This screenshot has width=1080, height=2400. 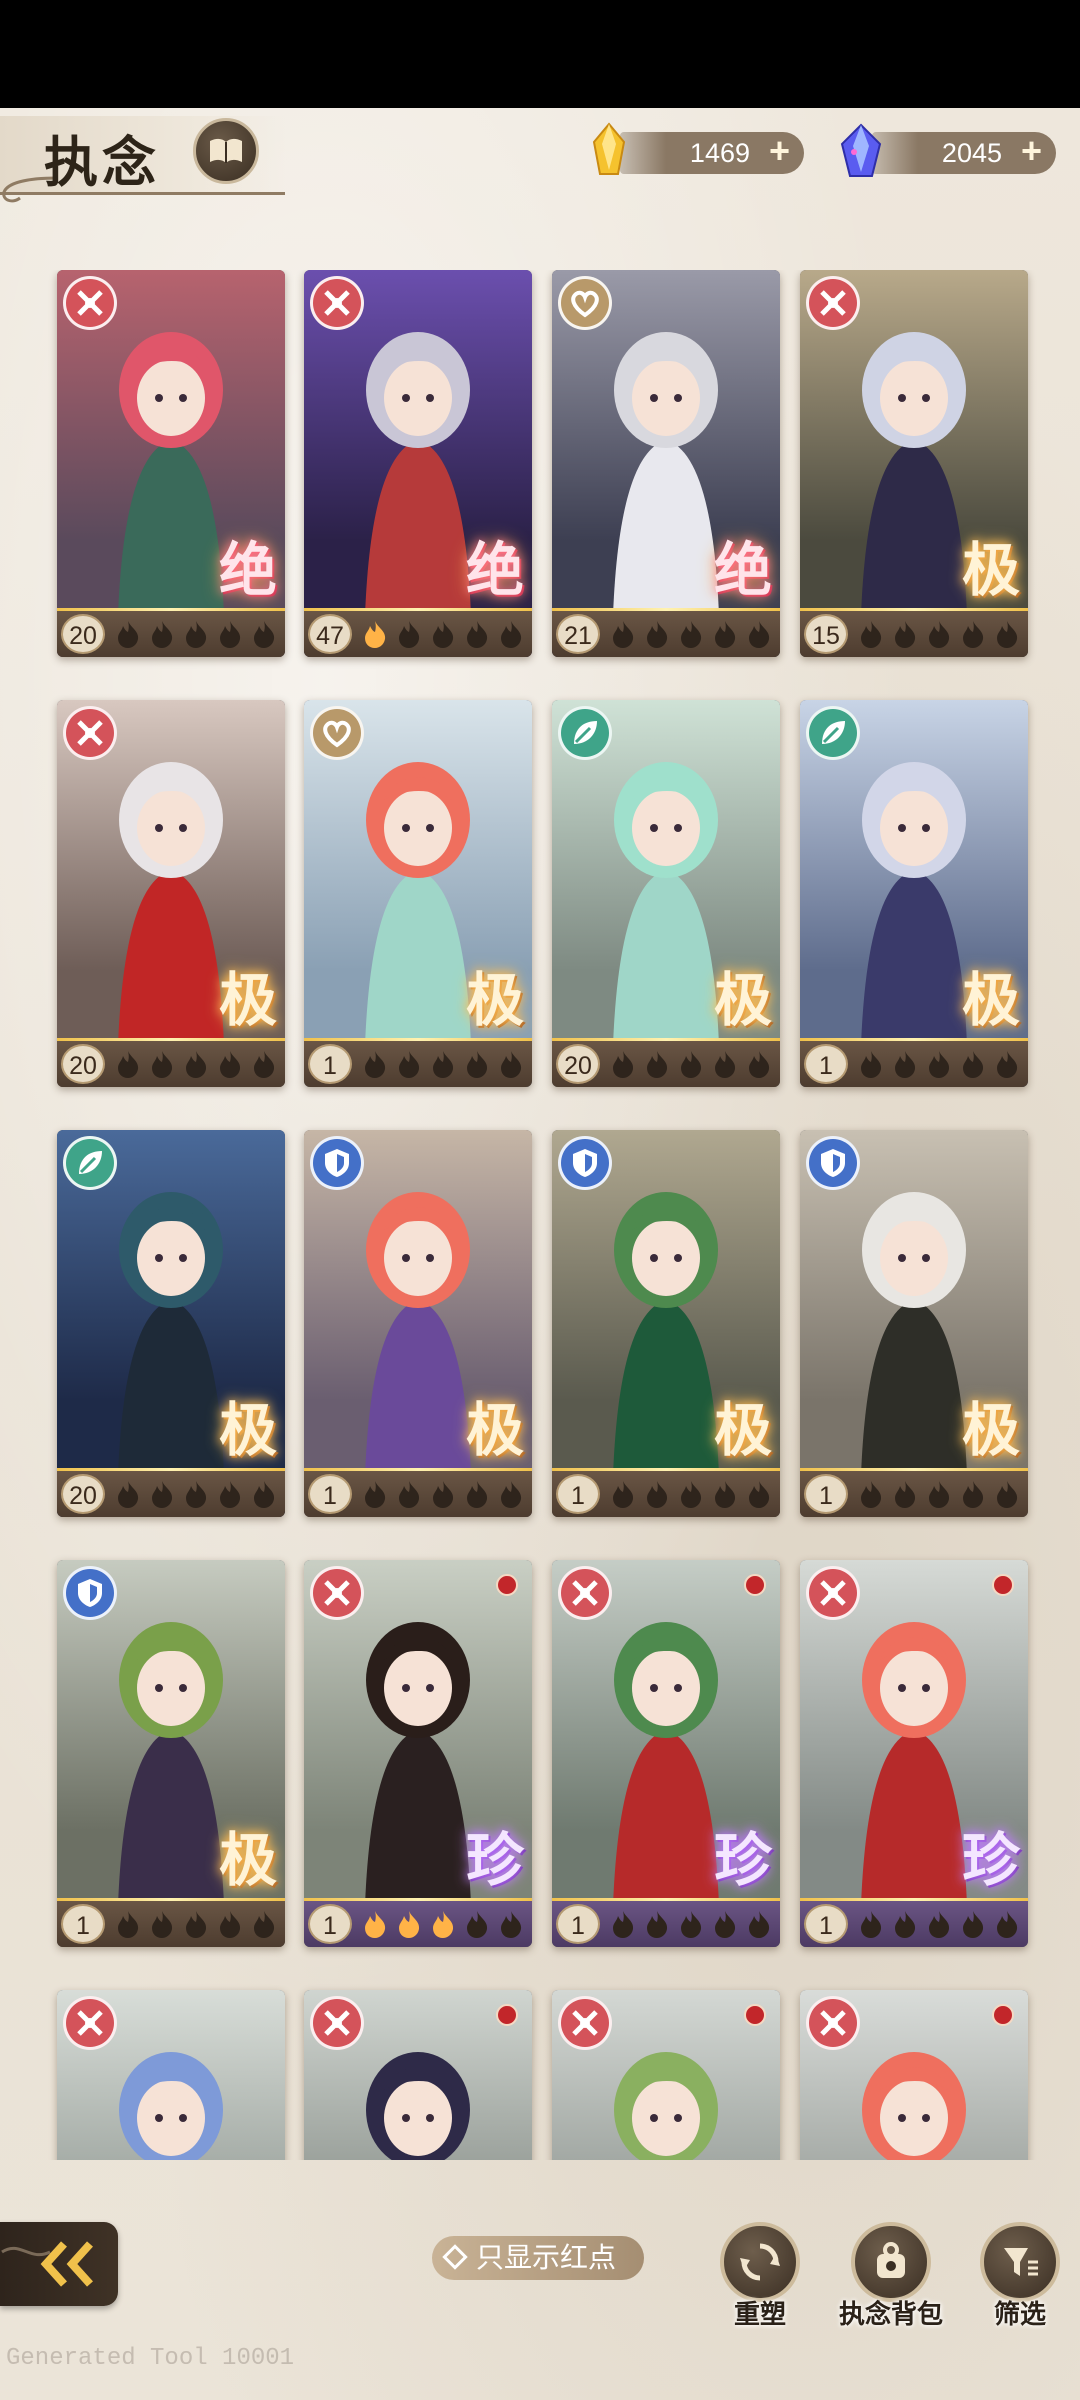 I want to click on character-card: 绝 21, so click(x=666, y=463).